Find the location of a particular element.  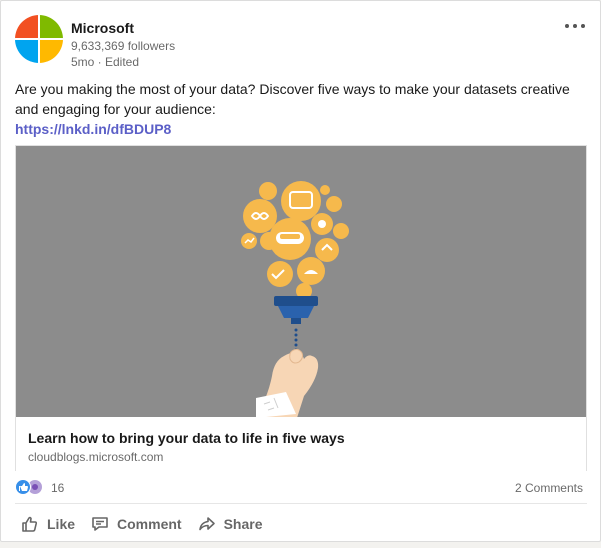

comments-count: 2 Comments is located at coordinates (549, 488).